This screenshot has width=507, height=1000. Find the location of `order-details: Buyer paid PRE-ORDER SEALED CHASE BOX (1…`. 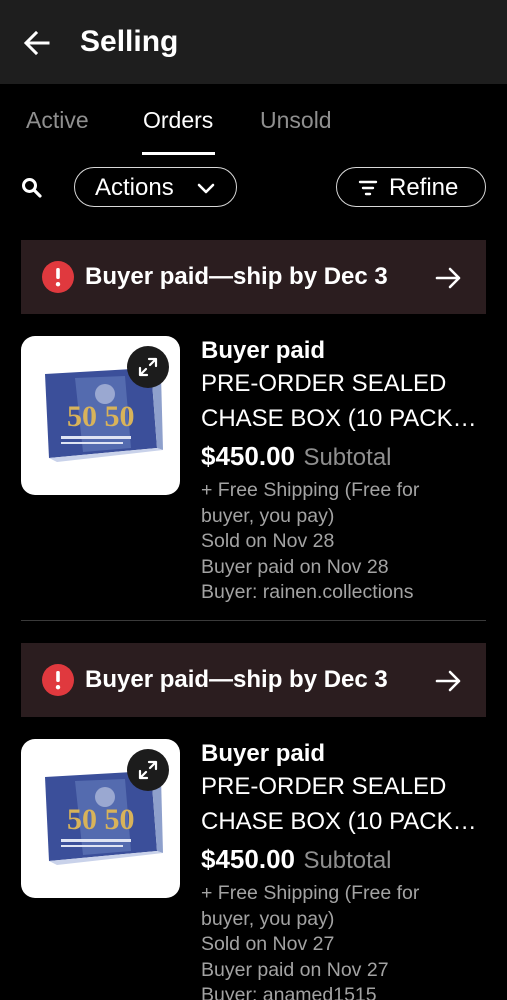

order-details: Buyer paid PRE-ORDER SEALED CHASE BOX (1… is located at coordinates (346, 869).